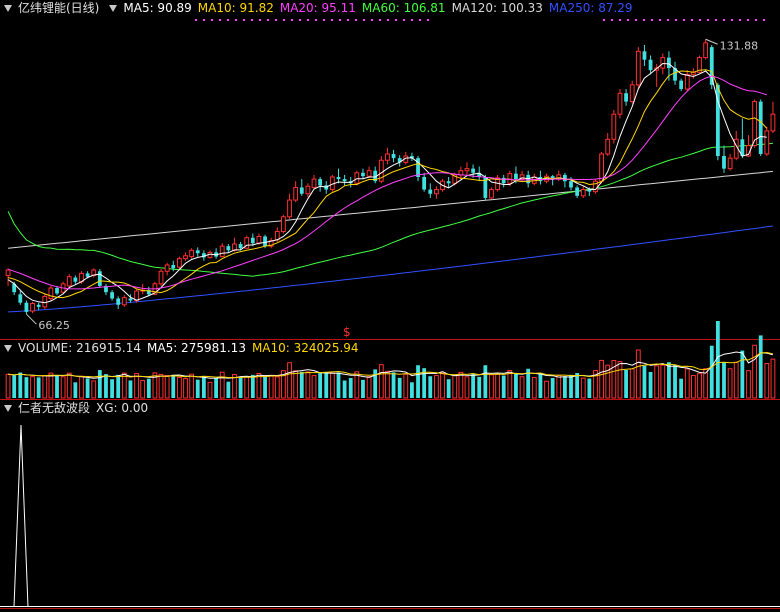 The image size is (780, 612). I want to click on low-label: 66.25, so click(54, 325).